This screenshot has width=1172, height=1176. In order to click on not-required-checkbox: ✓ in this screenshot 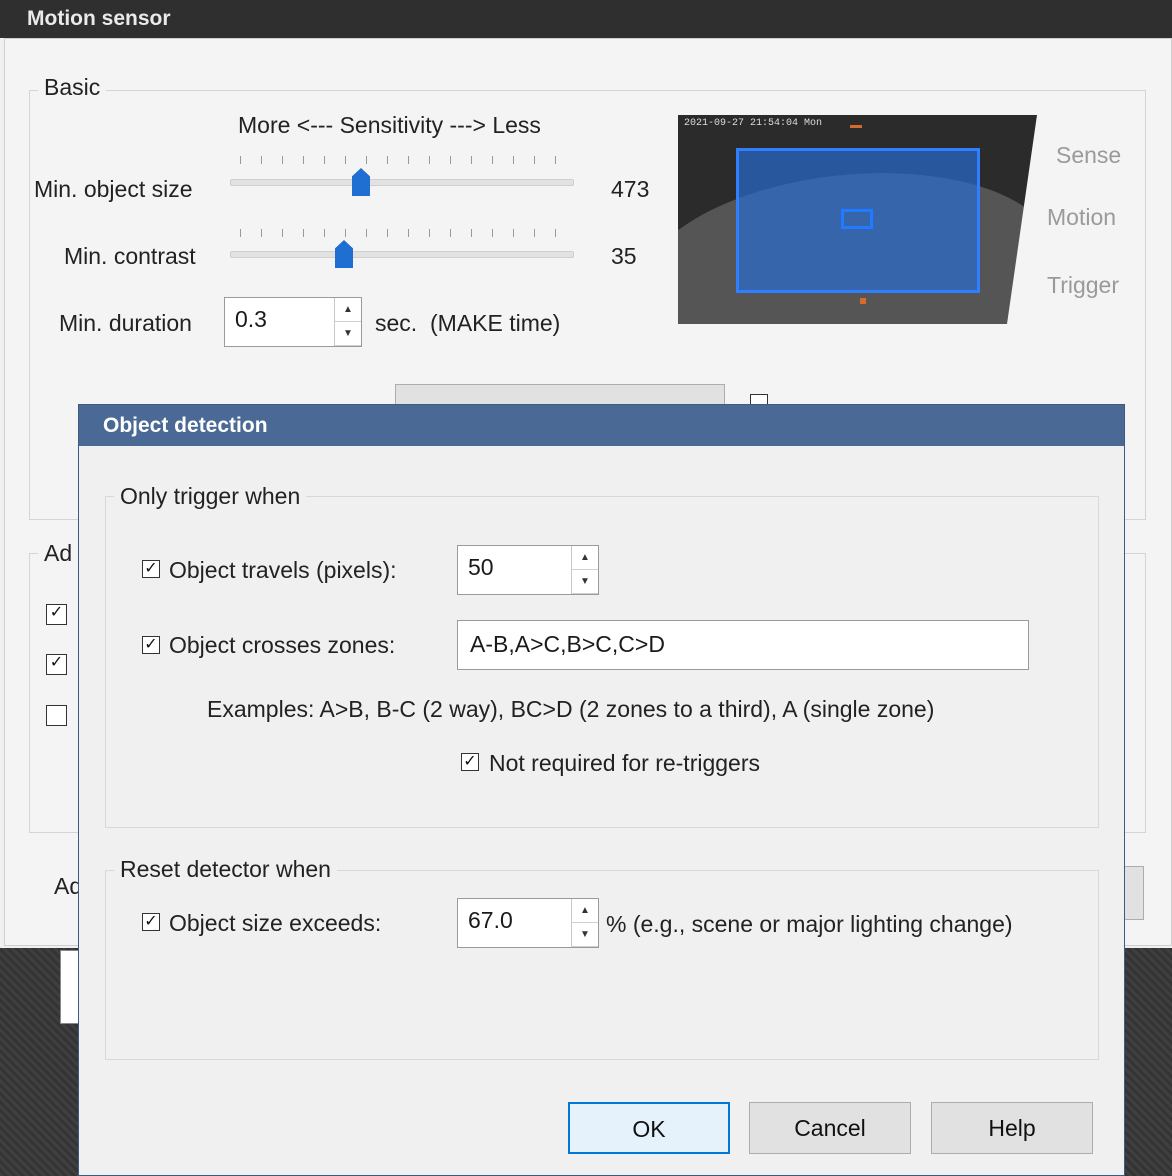, I will do `click(470, 762)`.